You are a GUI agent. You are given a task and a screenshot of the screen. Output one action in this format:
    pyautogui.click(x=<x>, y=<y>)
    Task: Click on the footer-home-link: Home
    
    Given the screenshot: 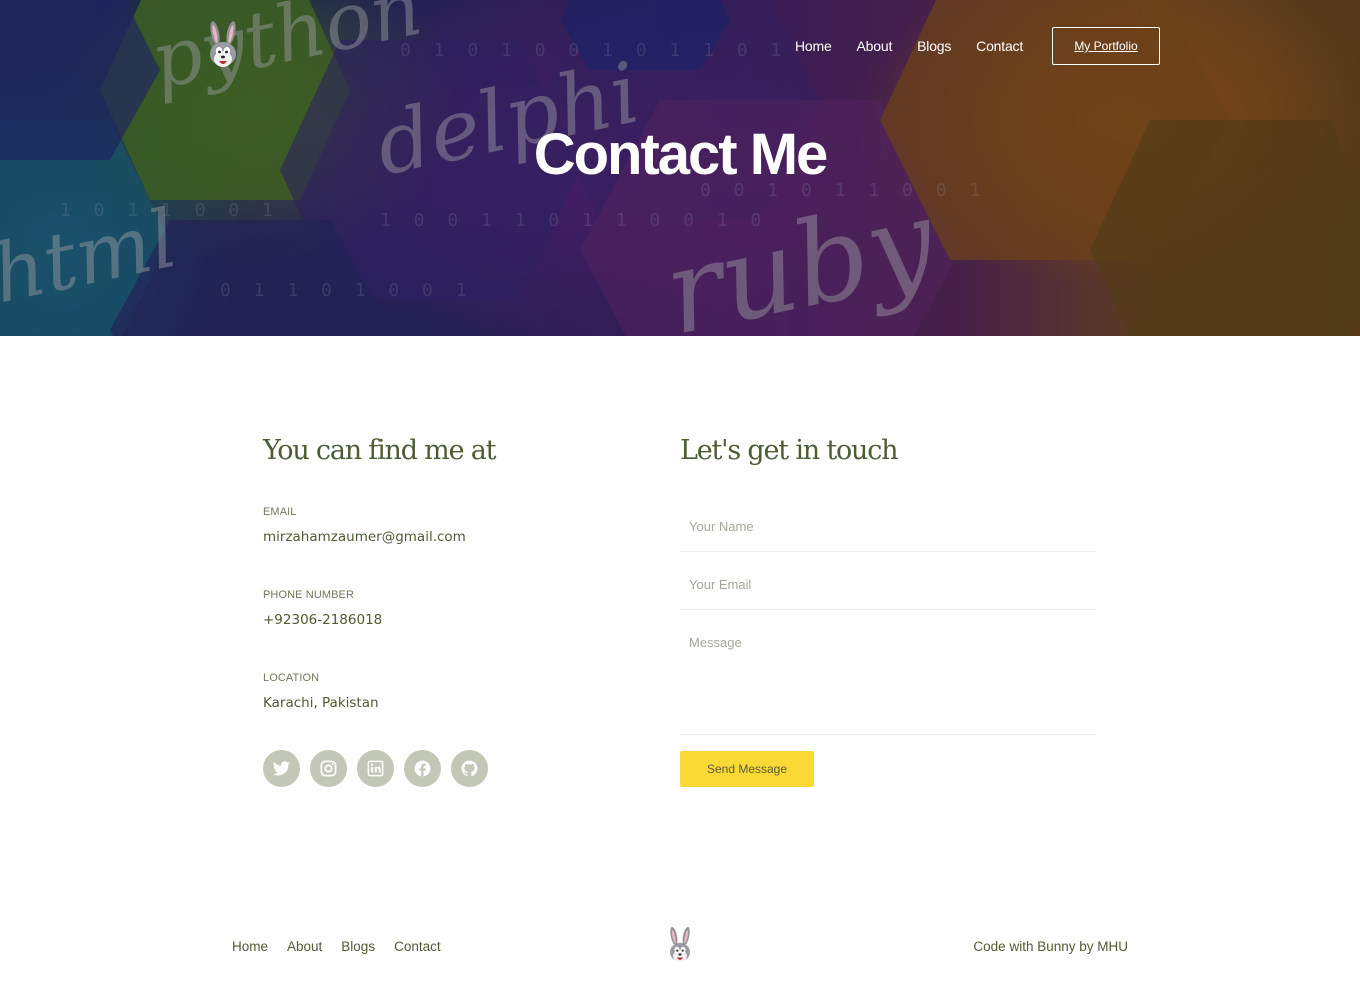 What is the action you would take?
    pyautogui.click(x=250, y=947)
    